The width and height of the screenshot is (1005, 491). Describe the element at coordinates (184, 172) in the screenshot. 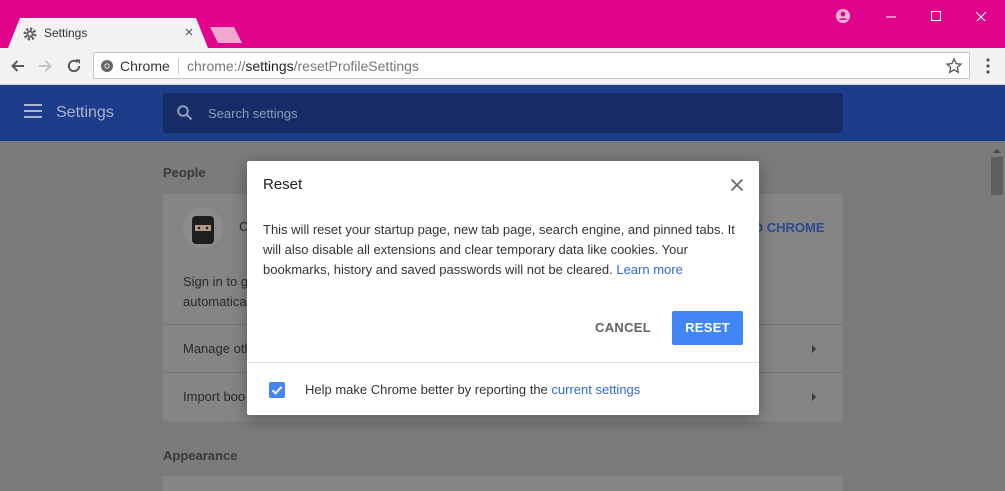

I see `section-title-people: People` at that location.